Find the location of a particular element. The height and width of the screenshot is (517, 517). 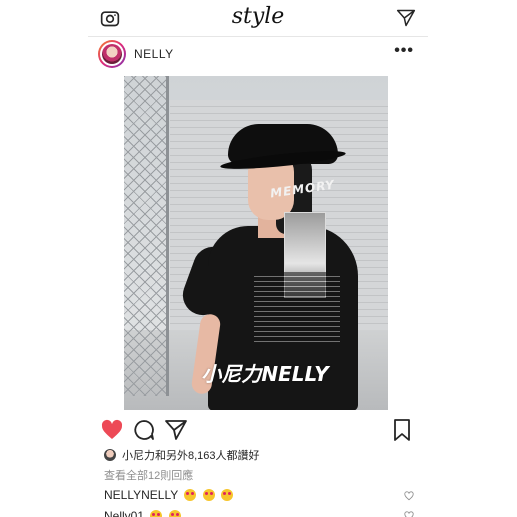

comment-row: Nelly01 is located at coordinates (259, 513).